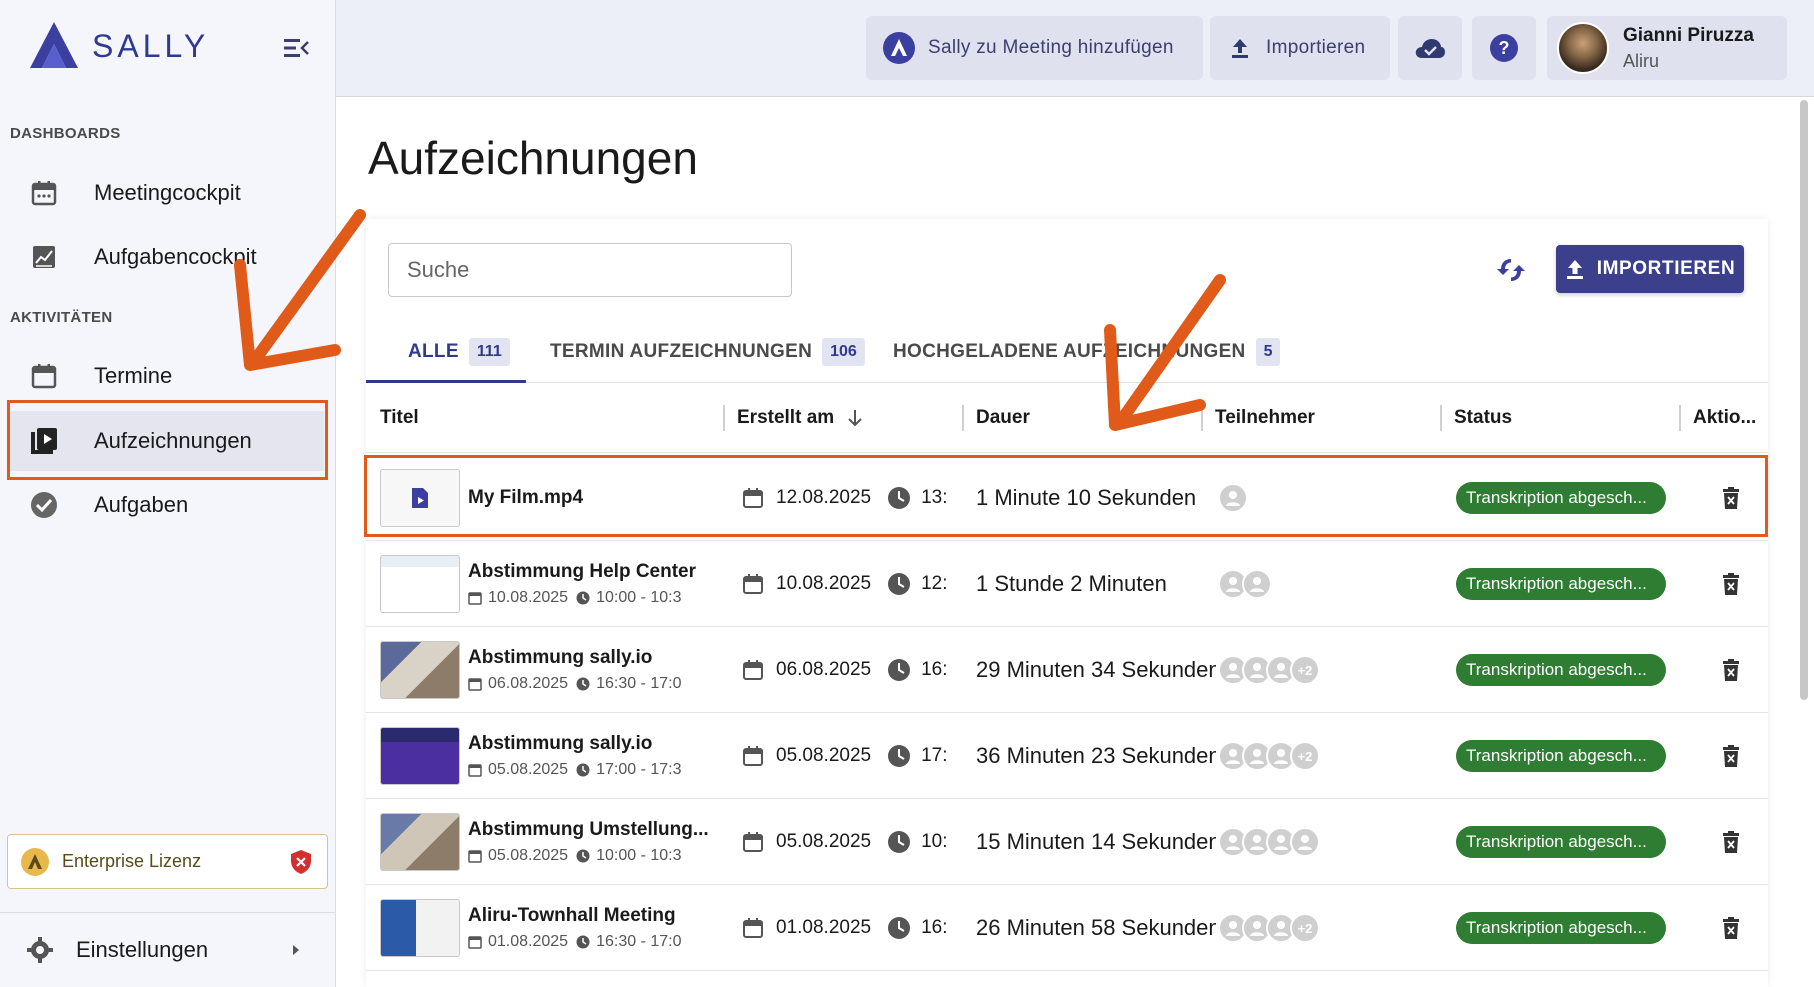  Describe the element at coordinates (40, 950) in the screenshot. I see `gear-icon` at that location.